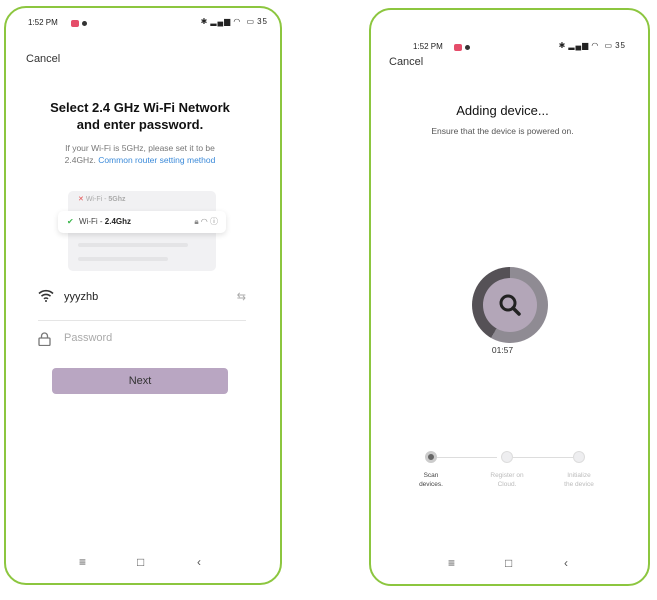 This screenshot has height=600, width=657. I want to click on step-label-scan: Scan devices., so click(431, 480).